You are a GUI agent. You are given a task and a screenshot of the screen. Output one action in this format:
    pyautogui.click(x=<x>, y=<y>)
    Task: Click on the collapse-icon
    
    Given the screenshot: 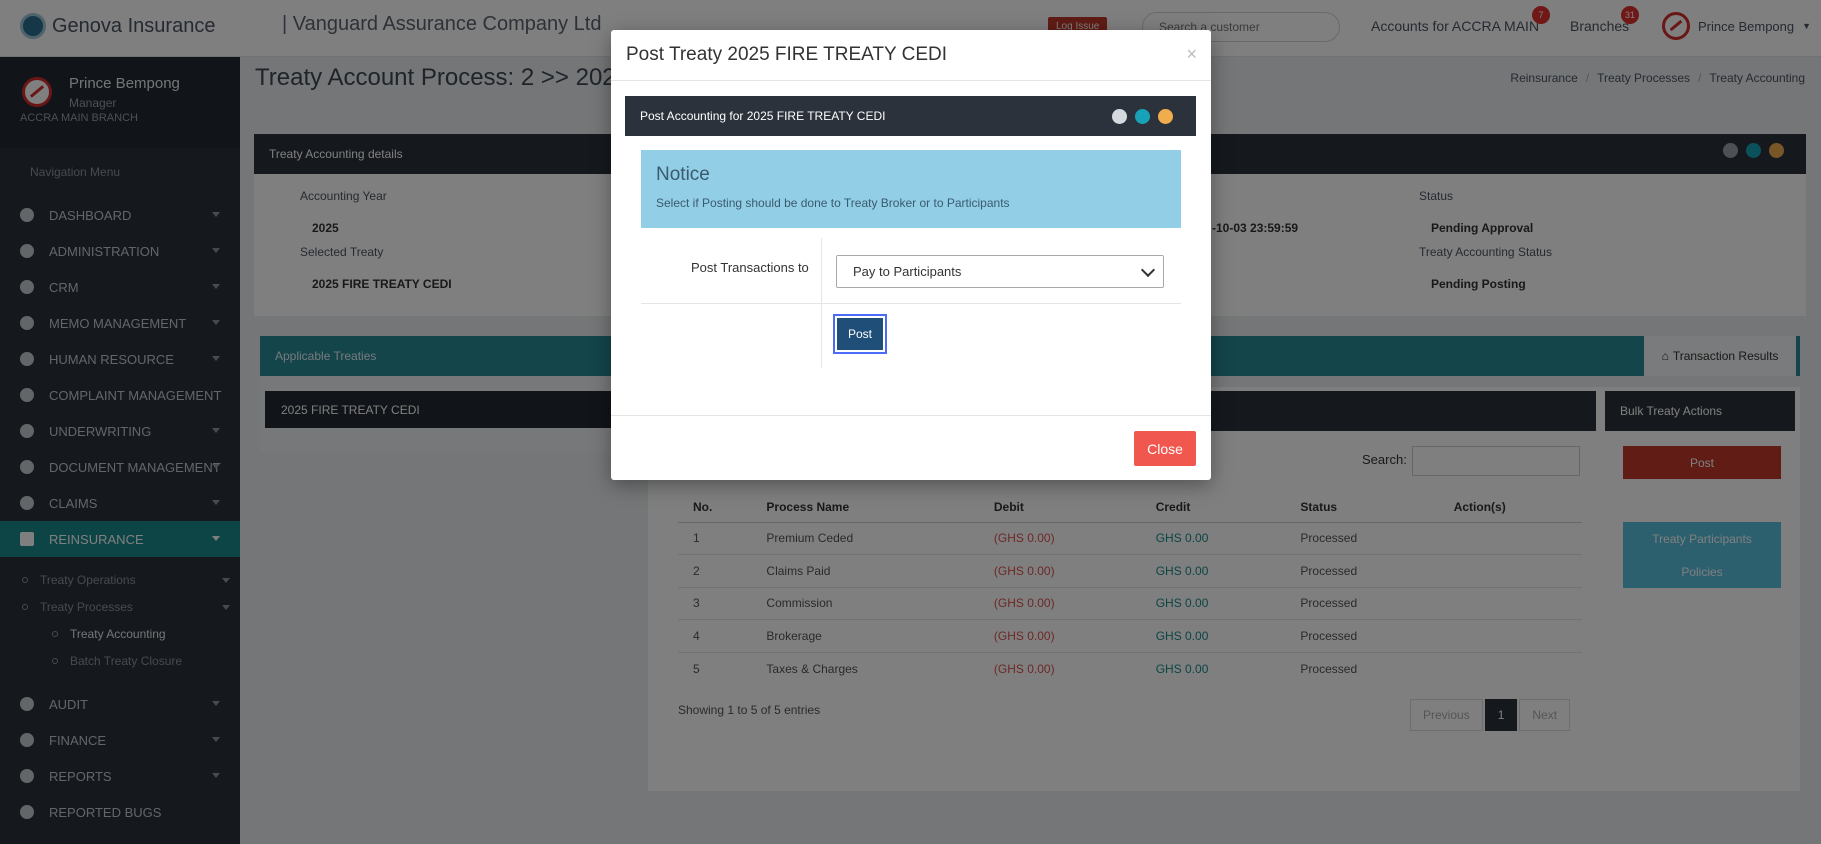 What is the action you would take?
    pyautogui.click(x=1165, y=116)
    